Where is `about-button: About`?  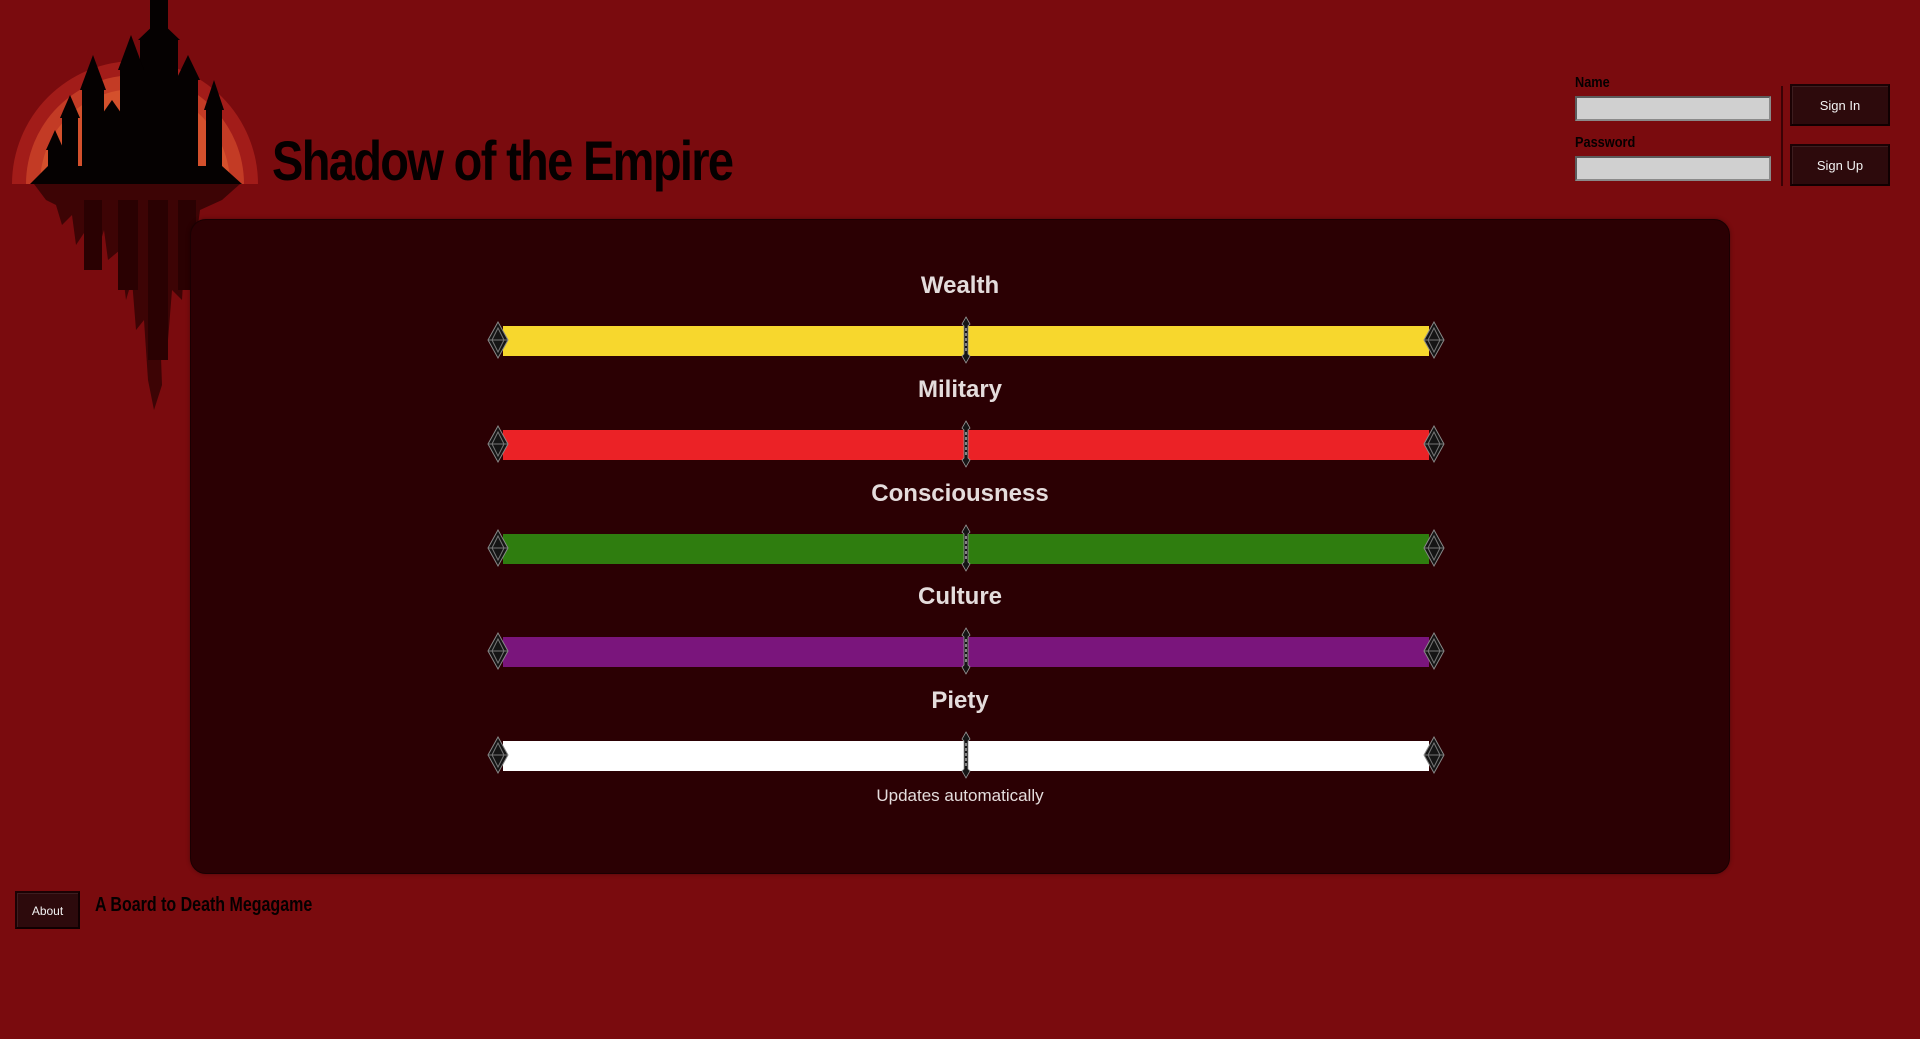
about-button: About is located at coordinates (47, 910).